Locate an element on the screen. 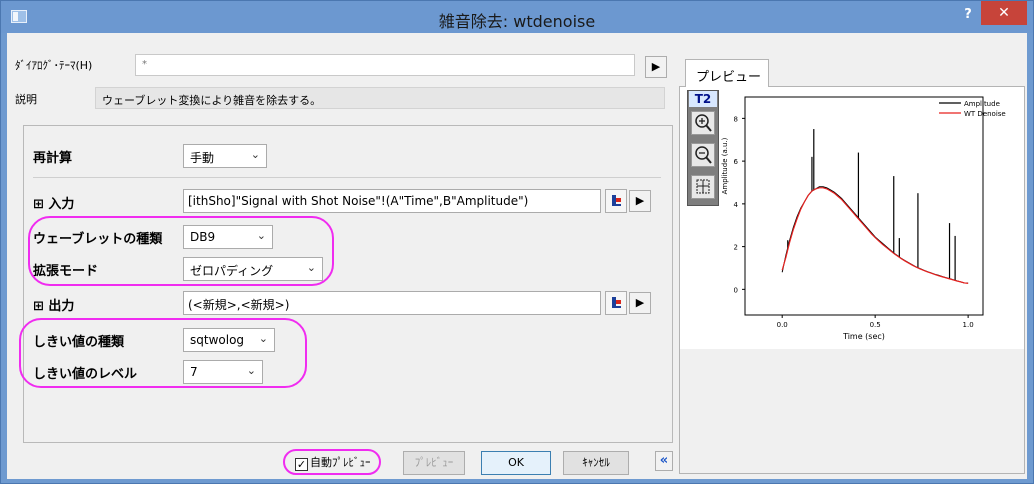 The height and width of the screenshot is (484, 1034). recalc-select: 手動 ⌄ is located at coordinates (225, 156).